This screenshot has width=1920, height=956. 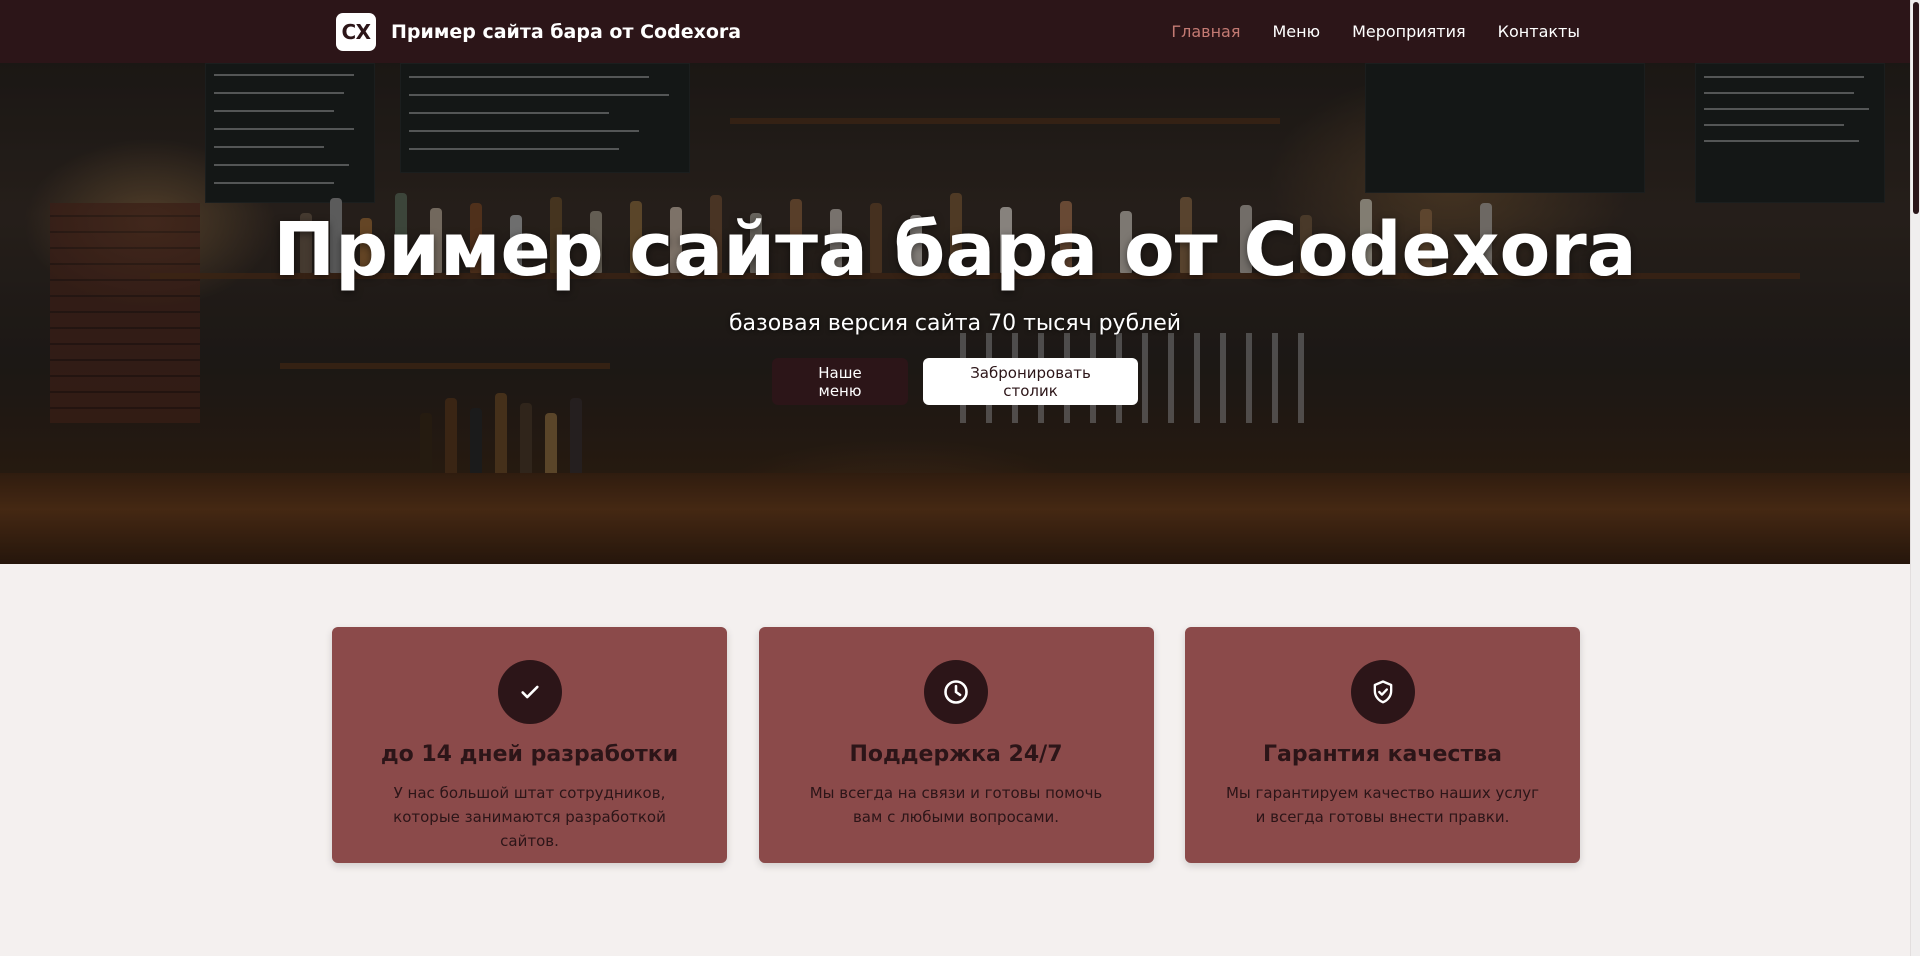 What do you see at coordinates (1296, 31) in the screenshot?
I see `nav-link-menu: Меню` at bounding box center [1296, 31].